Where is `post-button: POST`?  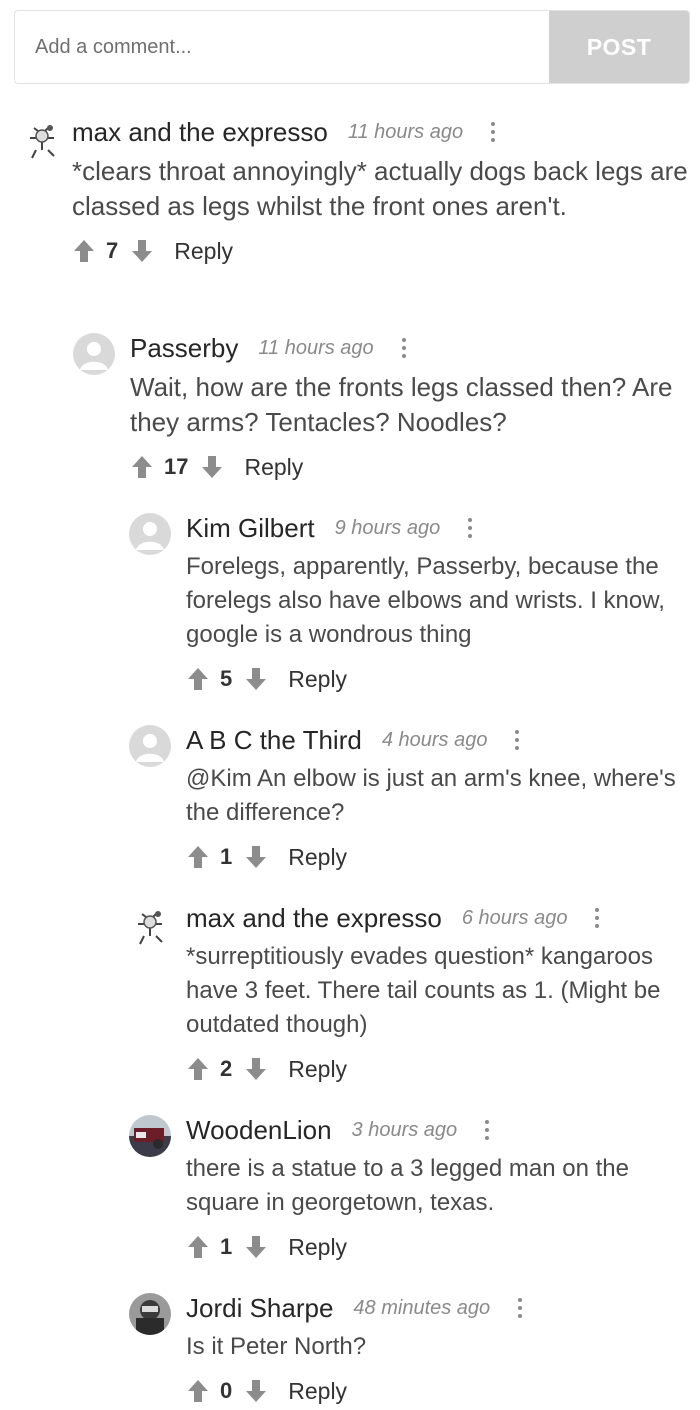 post-button: POST is located at coordinates (619, 47).